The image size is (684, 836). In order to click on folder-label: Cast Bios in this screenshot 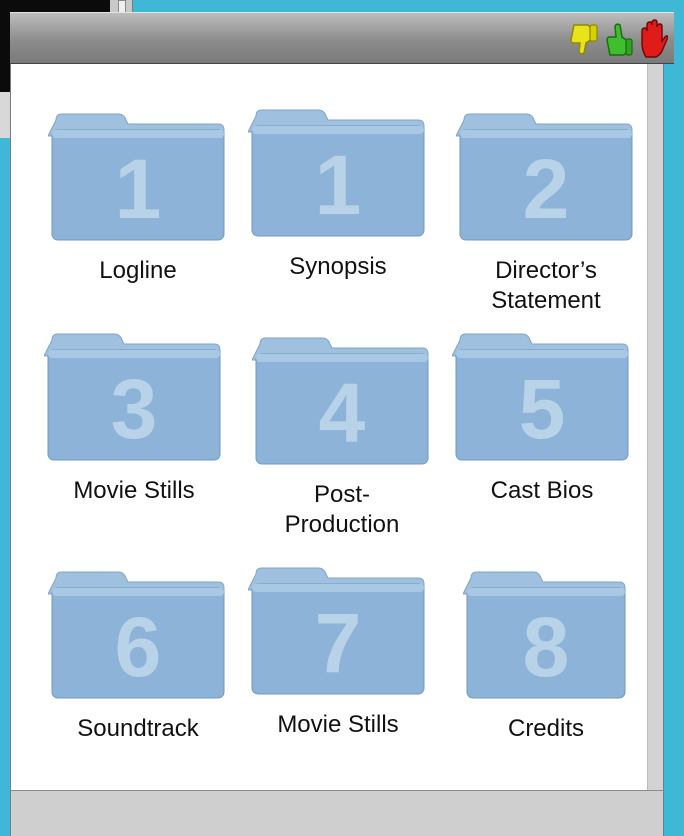, I will do `click(542, 490)`.